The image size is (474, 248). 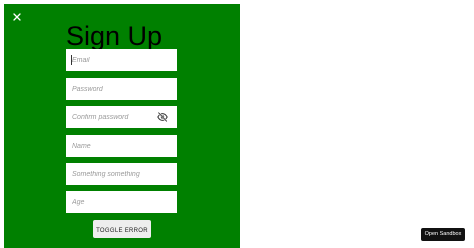 What do you see at coordinates (443, 234) in the screenshot?
I see `open-sandbox-button: Open Sandbox` at bounding box center [443, 234].